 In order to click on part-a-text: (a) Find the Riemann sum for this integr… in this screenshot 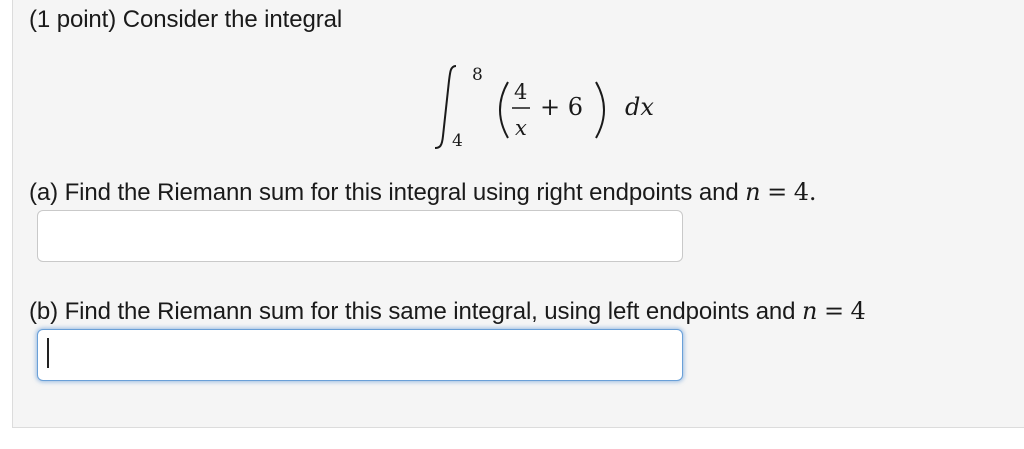, I will do `click(384, 192)`.